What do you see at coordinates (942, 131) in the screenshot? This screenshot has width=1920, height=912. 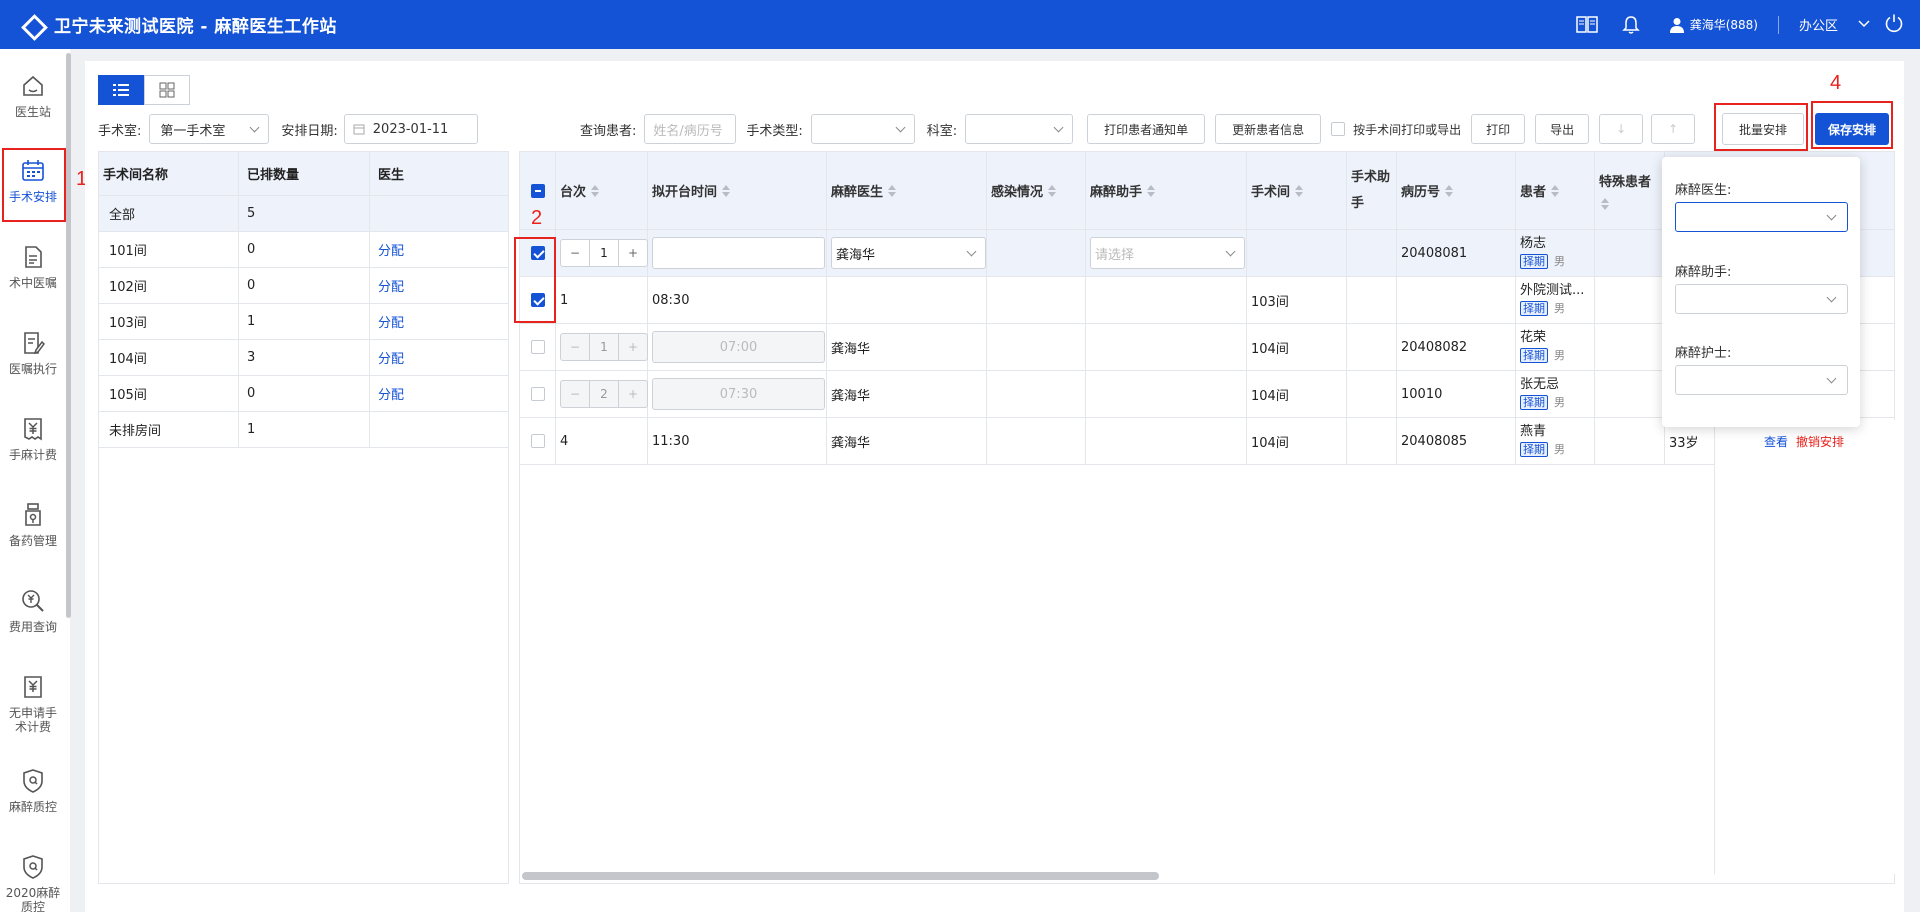 I see `department-label: 科室:` at bounding box center [942, 131].